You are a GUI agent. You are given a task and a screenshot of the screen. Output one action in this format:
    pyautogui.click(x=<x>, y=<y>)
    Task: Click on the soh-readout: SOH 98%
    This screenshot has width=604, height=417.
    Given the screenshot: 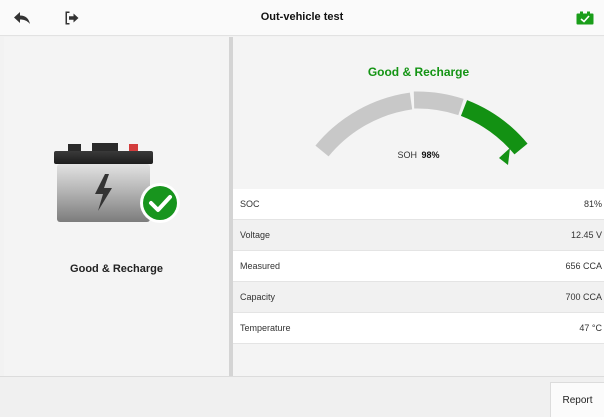 What is the action you would take?
    pyautogui.click(x=418, y=155)
    